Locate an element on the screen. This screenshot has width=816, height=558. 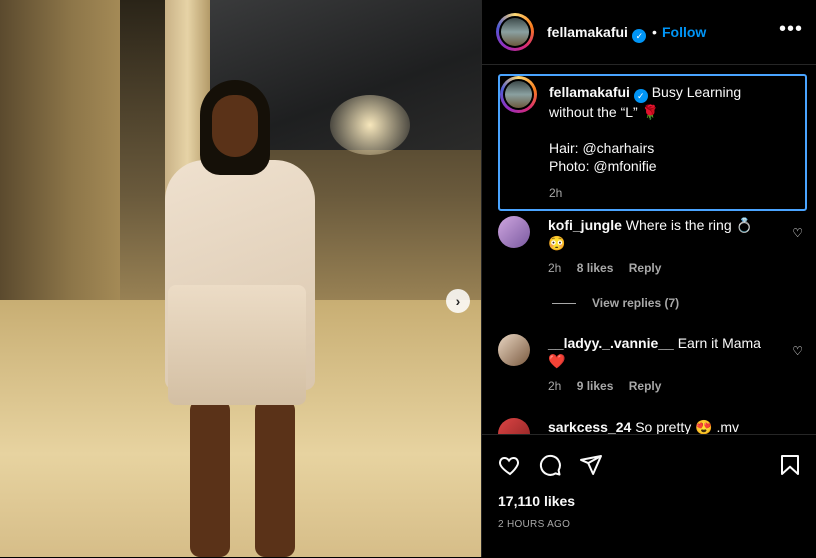
comment-likes: 8 likes is located at coordinates (595, 268).